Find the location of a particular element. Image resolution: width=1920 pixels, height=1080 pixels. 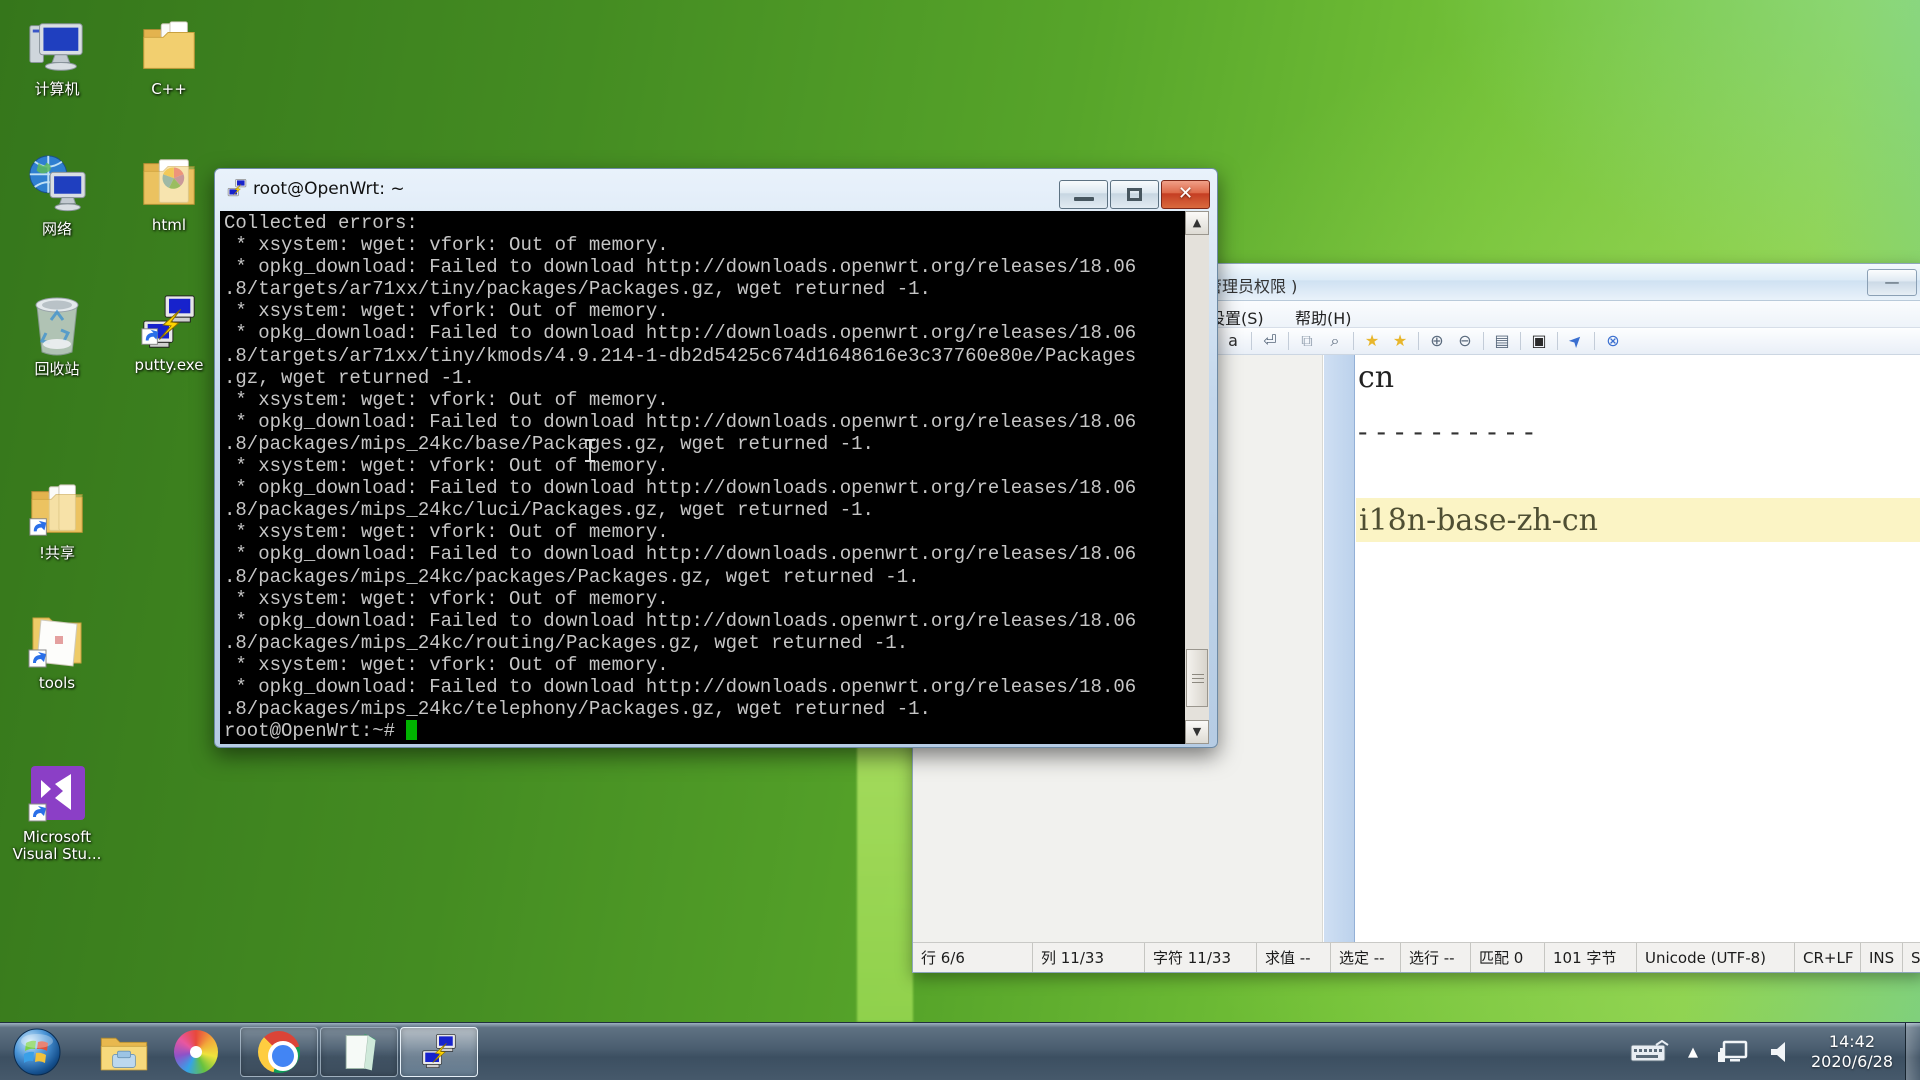

network-tray-icon is located at coordinates (1733, 1052).